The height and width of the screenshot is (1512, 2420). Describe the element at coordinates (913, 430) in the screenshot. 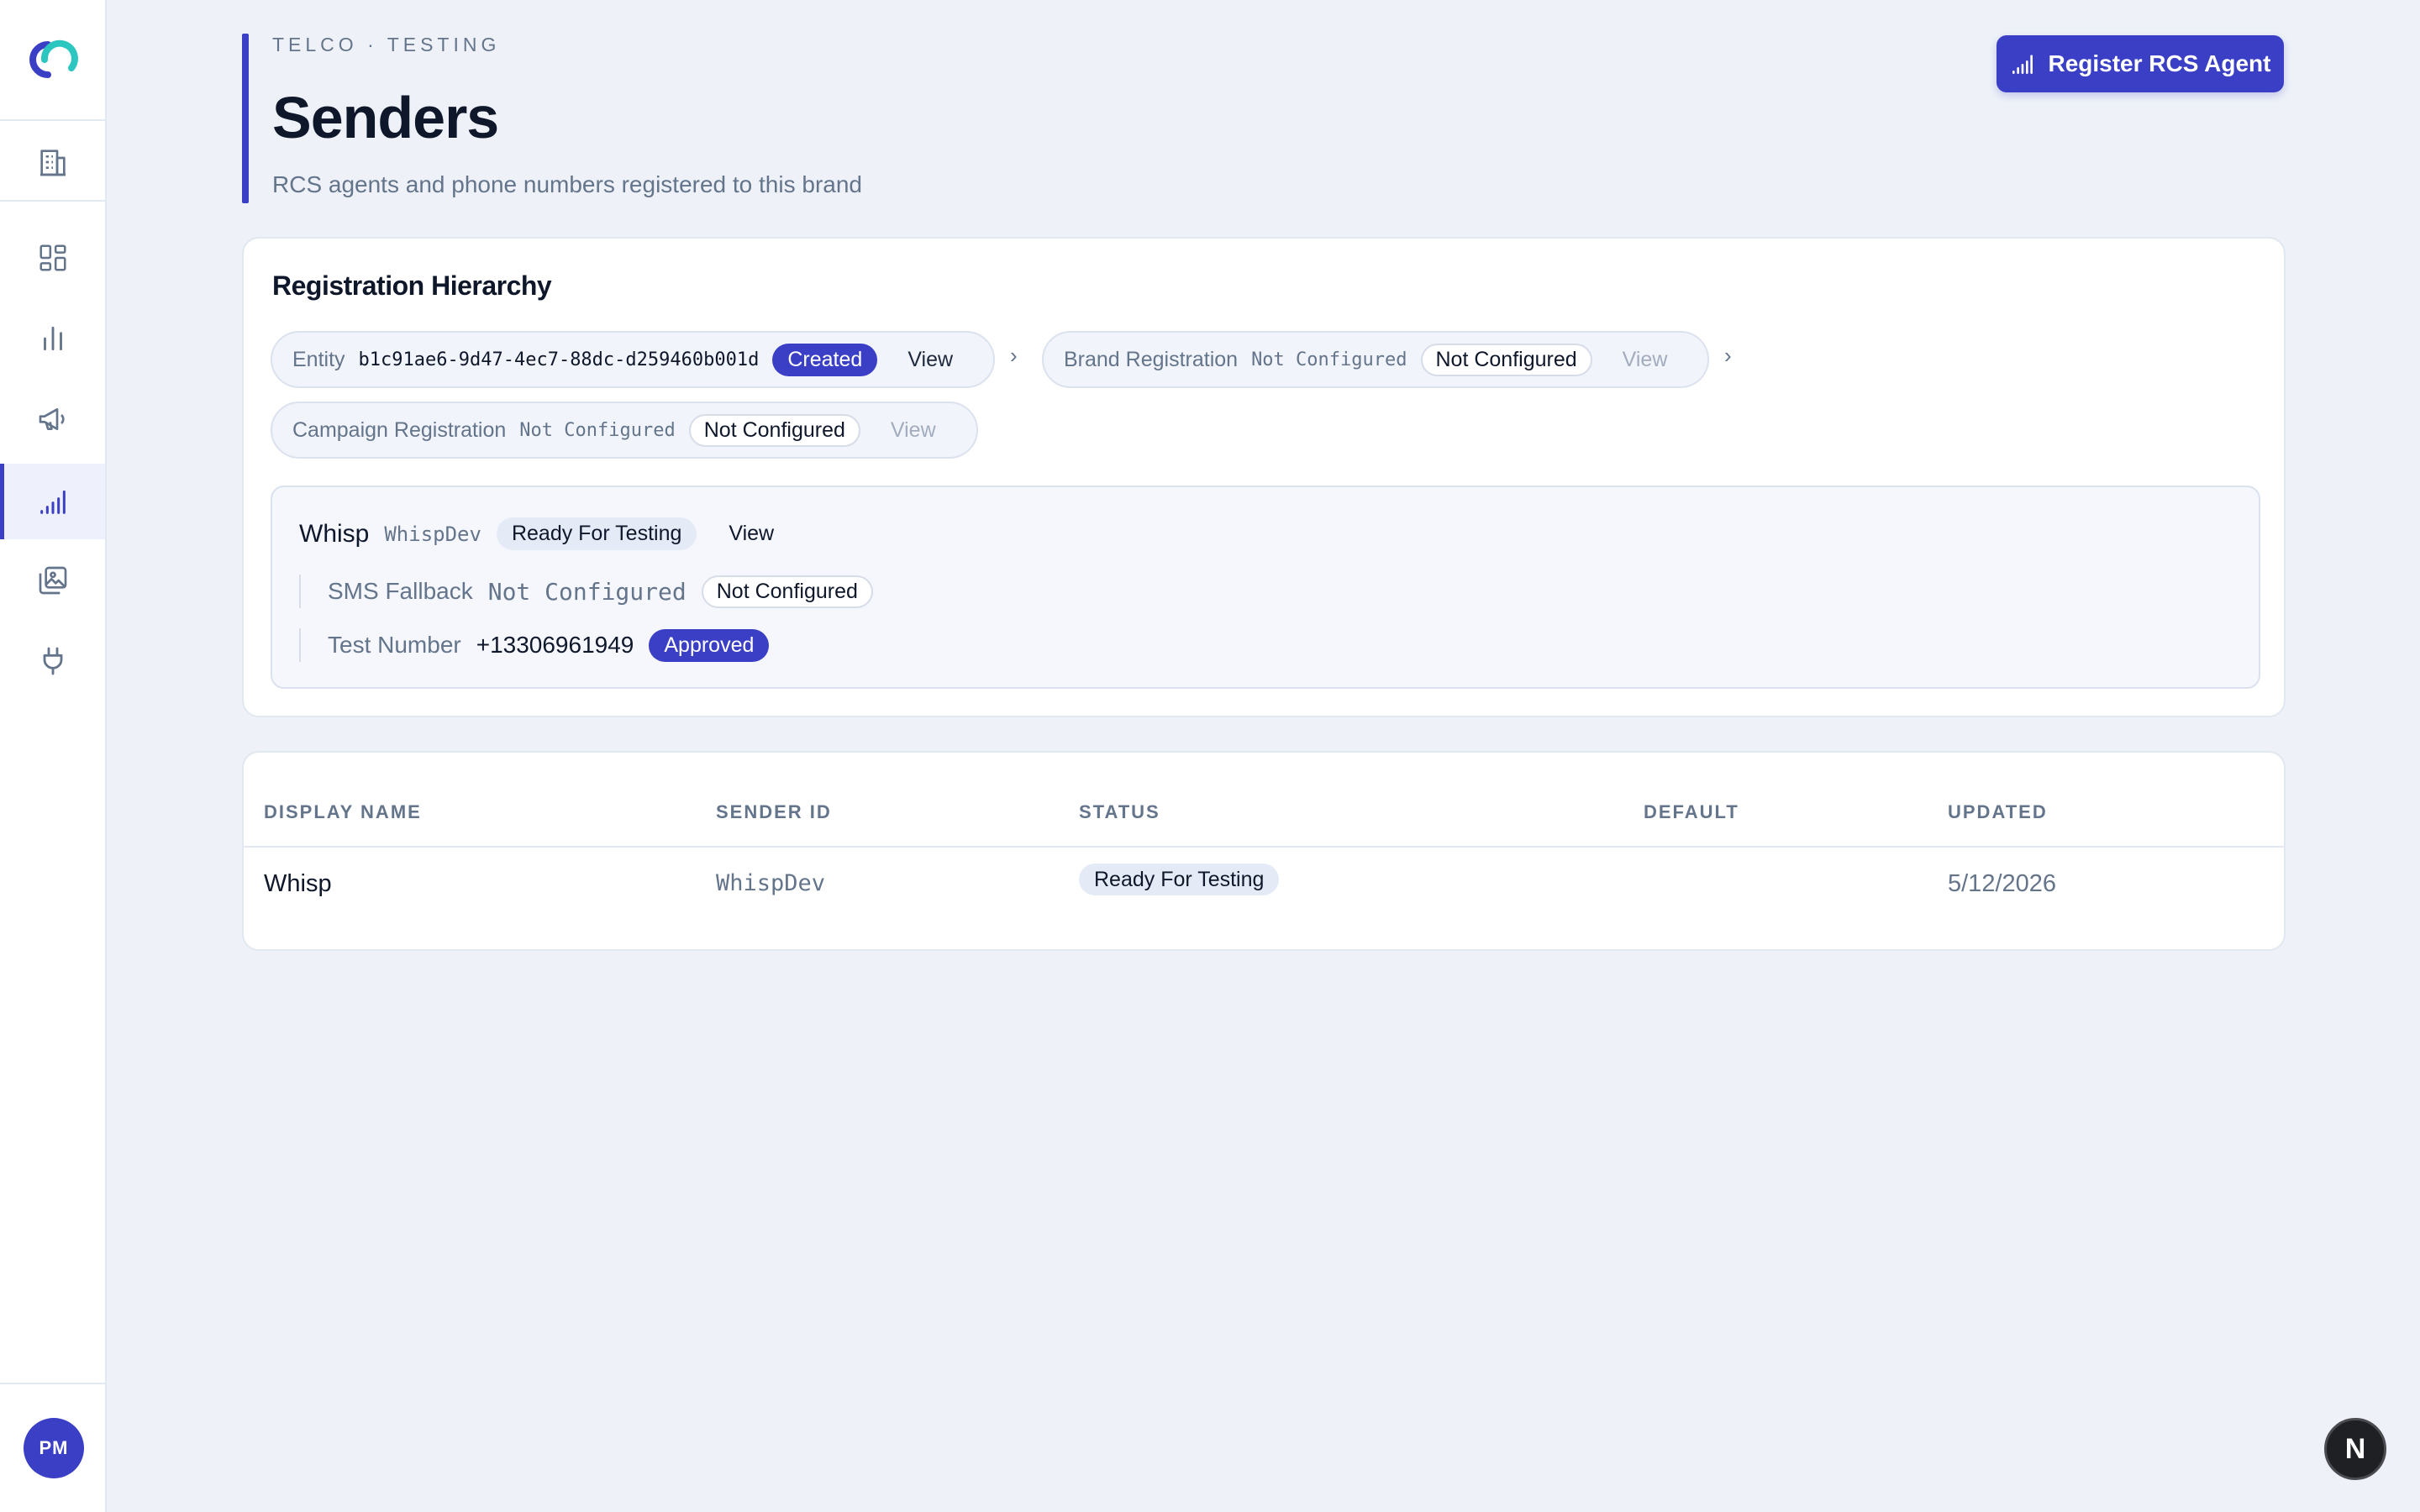

I see `campaign-registration-view-link: View` at that location.